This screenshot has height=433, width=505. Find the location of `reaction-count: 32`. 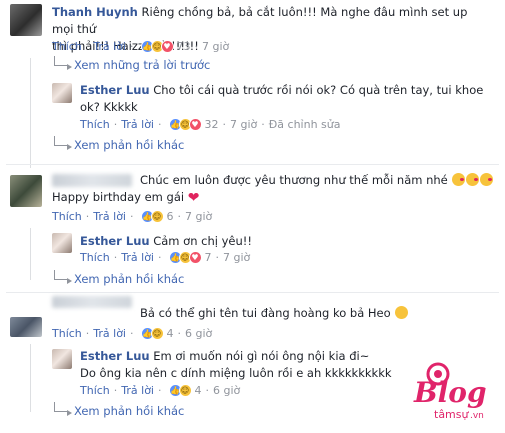

reaction-count: 32 is located at coordinates (211, 124).